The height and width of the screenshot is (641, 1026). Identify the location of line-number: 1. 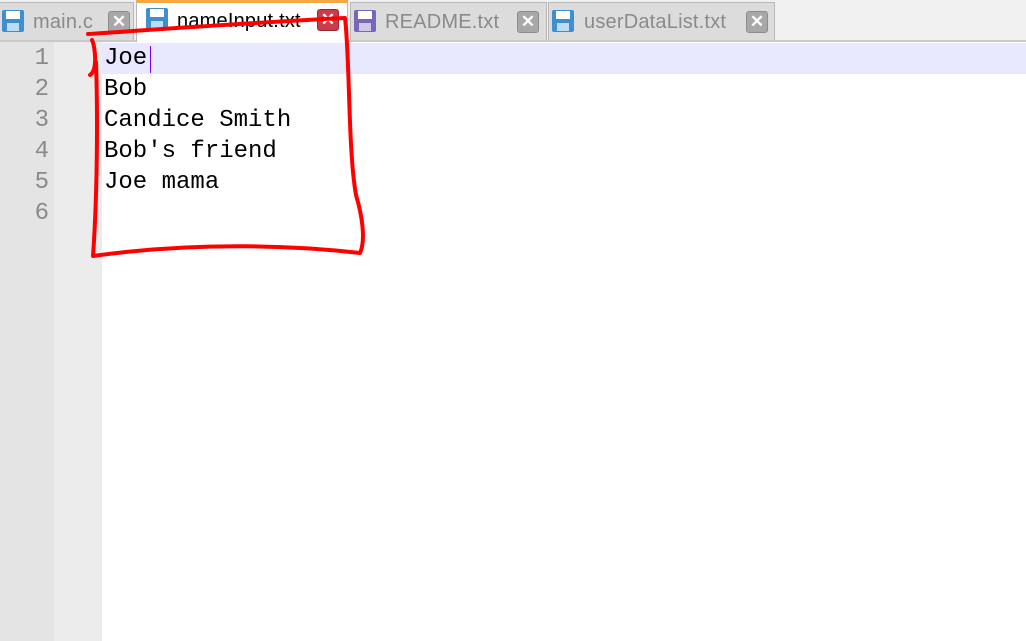
(41, 58).